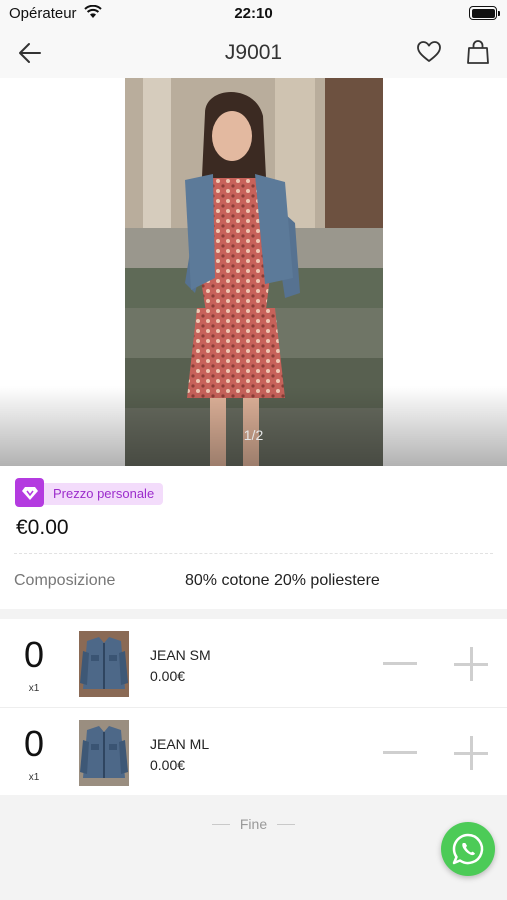 The height and width of the screenshot is (900, 507). I want to click on list-end-marker: Fine, so click(253, 824).